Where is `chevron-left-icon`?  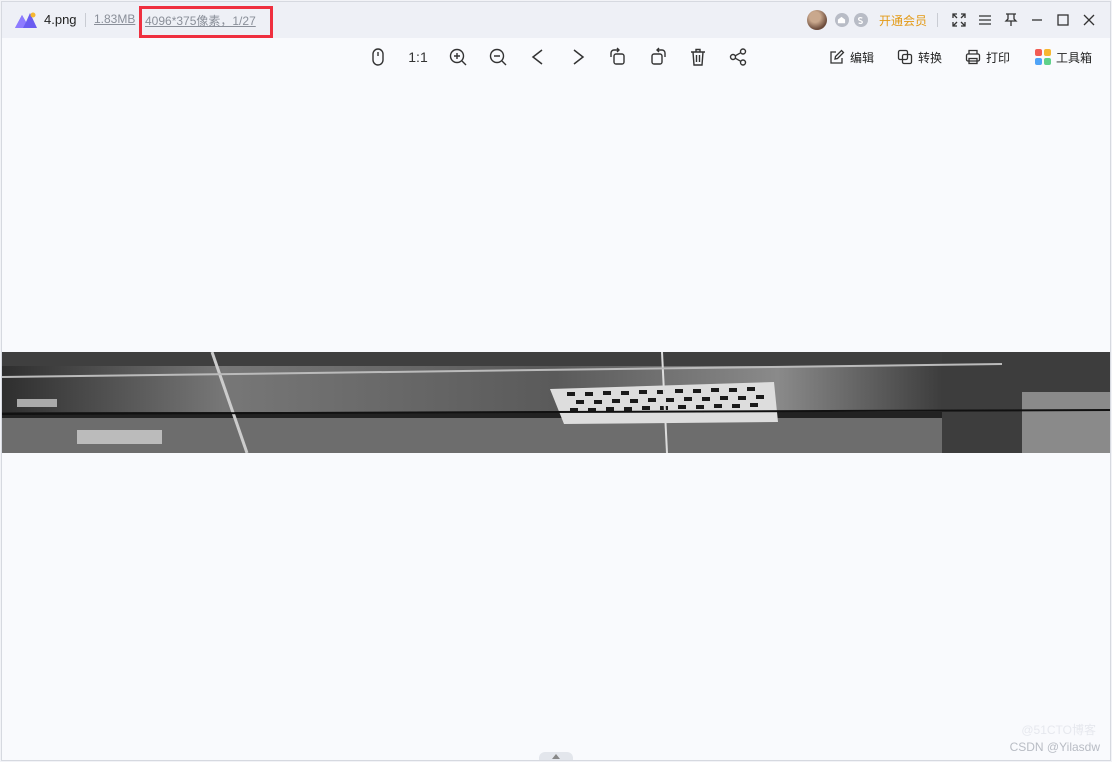 chevron-left-icon is located at coordinates (537, 57).